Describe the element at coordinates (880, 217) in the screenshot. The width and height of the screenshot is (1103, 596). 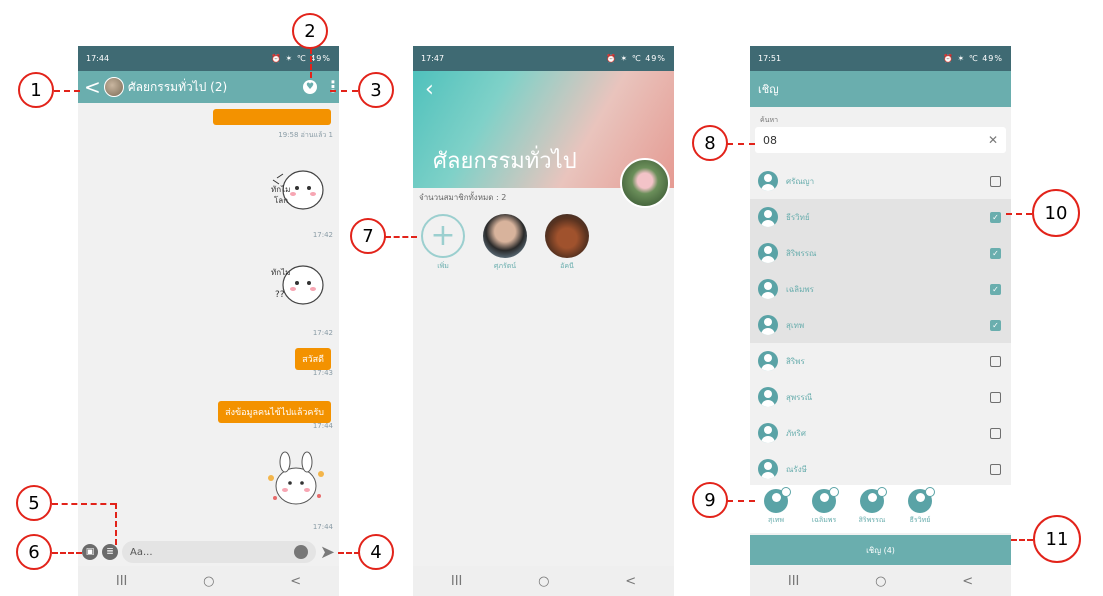
I see `contact-row: ธีรวิทย์ ✓` at that location.